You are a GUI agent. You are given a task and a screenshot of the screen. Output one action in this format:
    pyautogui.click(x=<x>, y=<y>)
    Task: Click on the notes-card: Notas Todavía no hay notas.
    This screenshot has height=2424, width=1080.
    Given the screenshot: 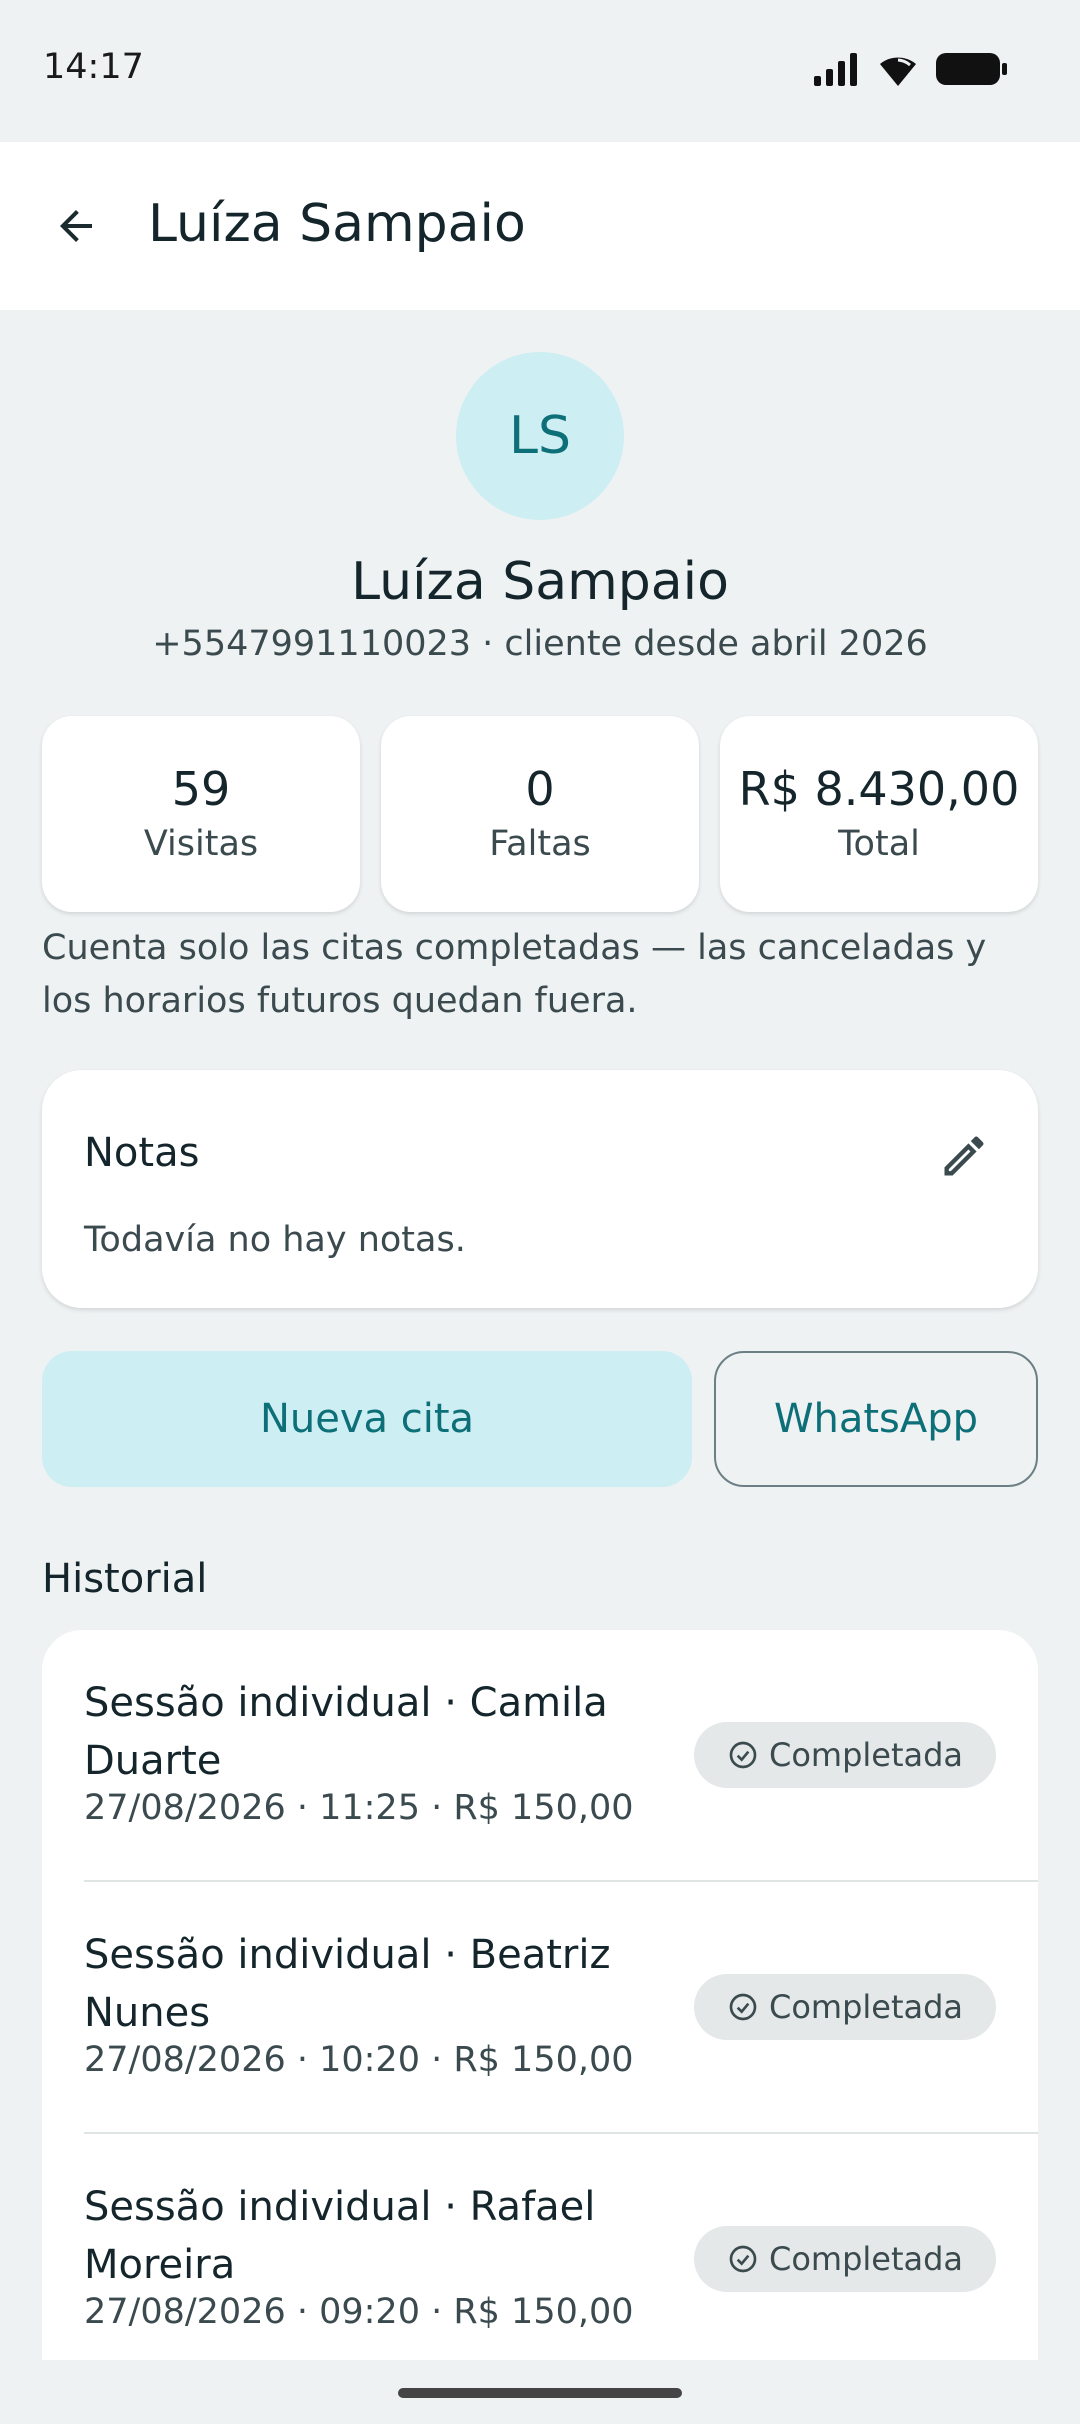 What is the action you would take?
    pyautogui.click(x=540, y=1189)
    